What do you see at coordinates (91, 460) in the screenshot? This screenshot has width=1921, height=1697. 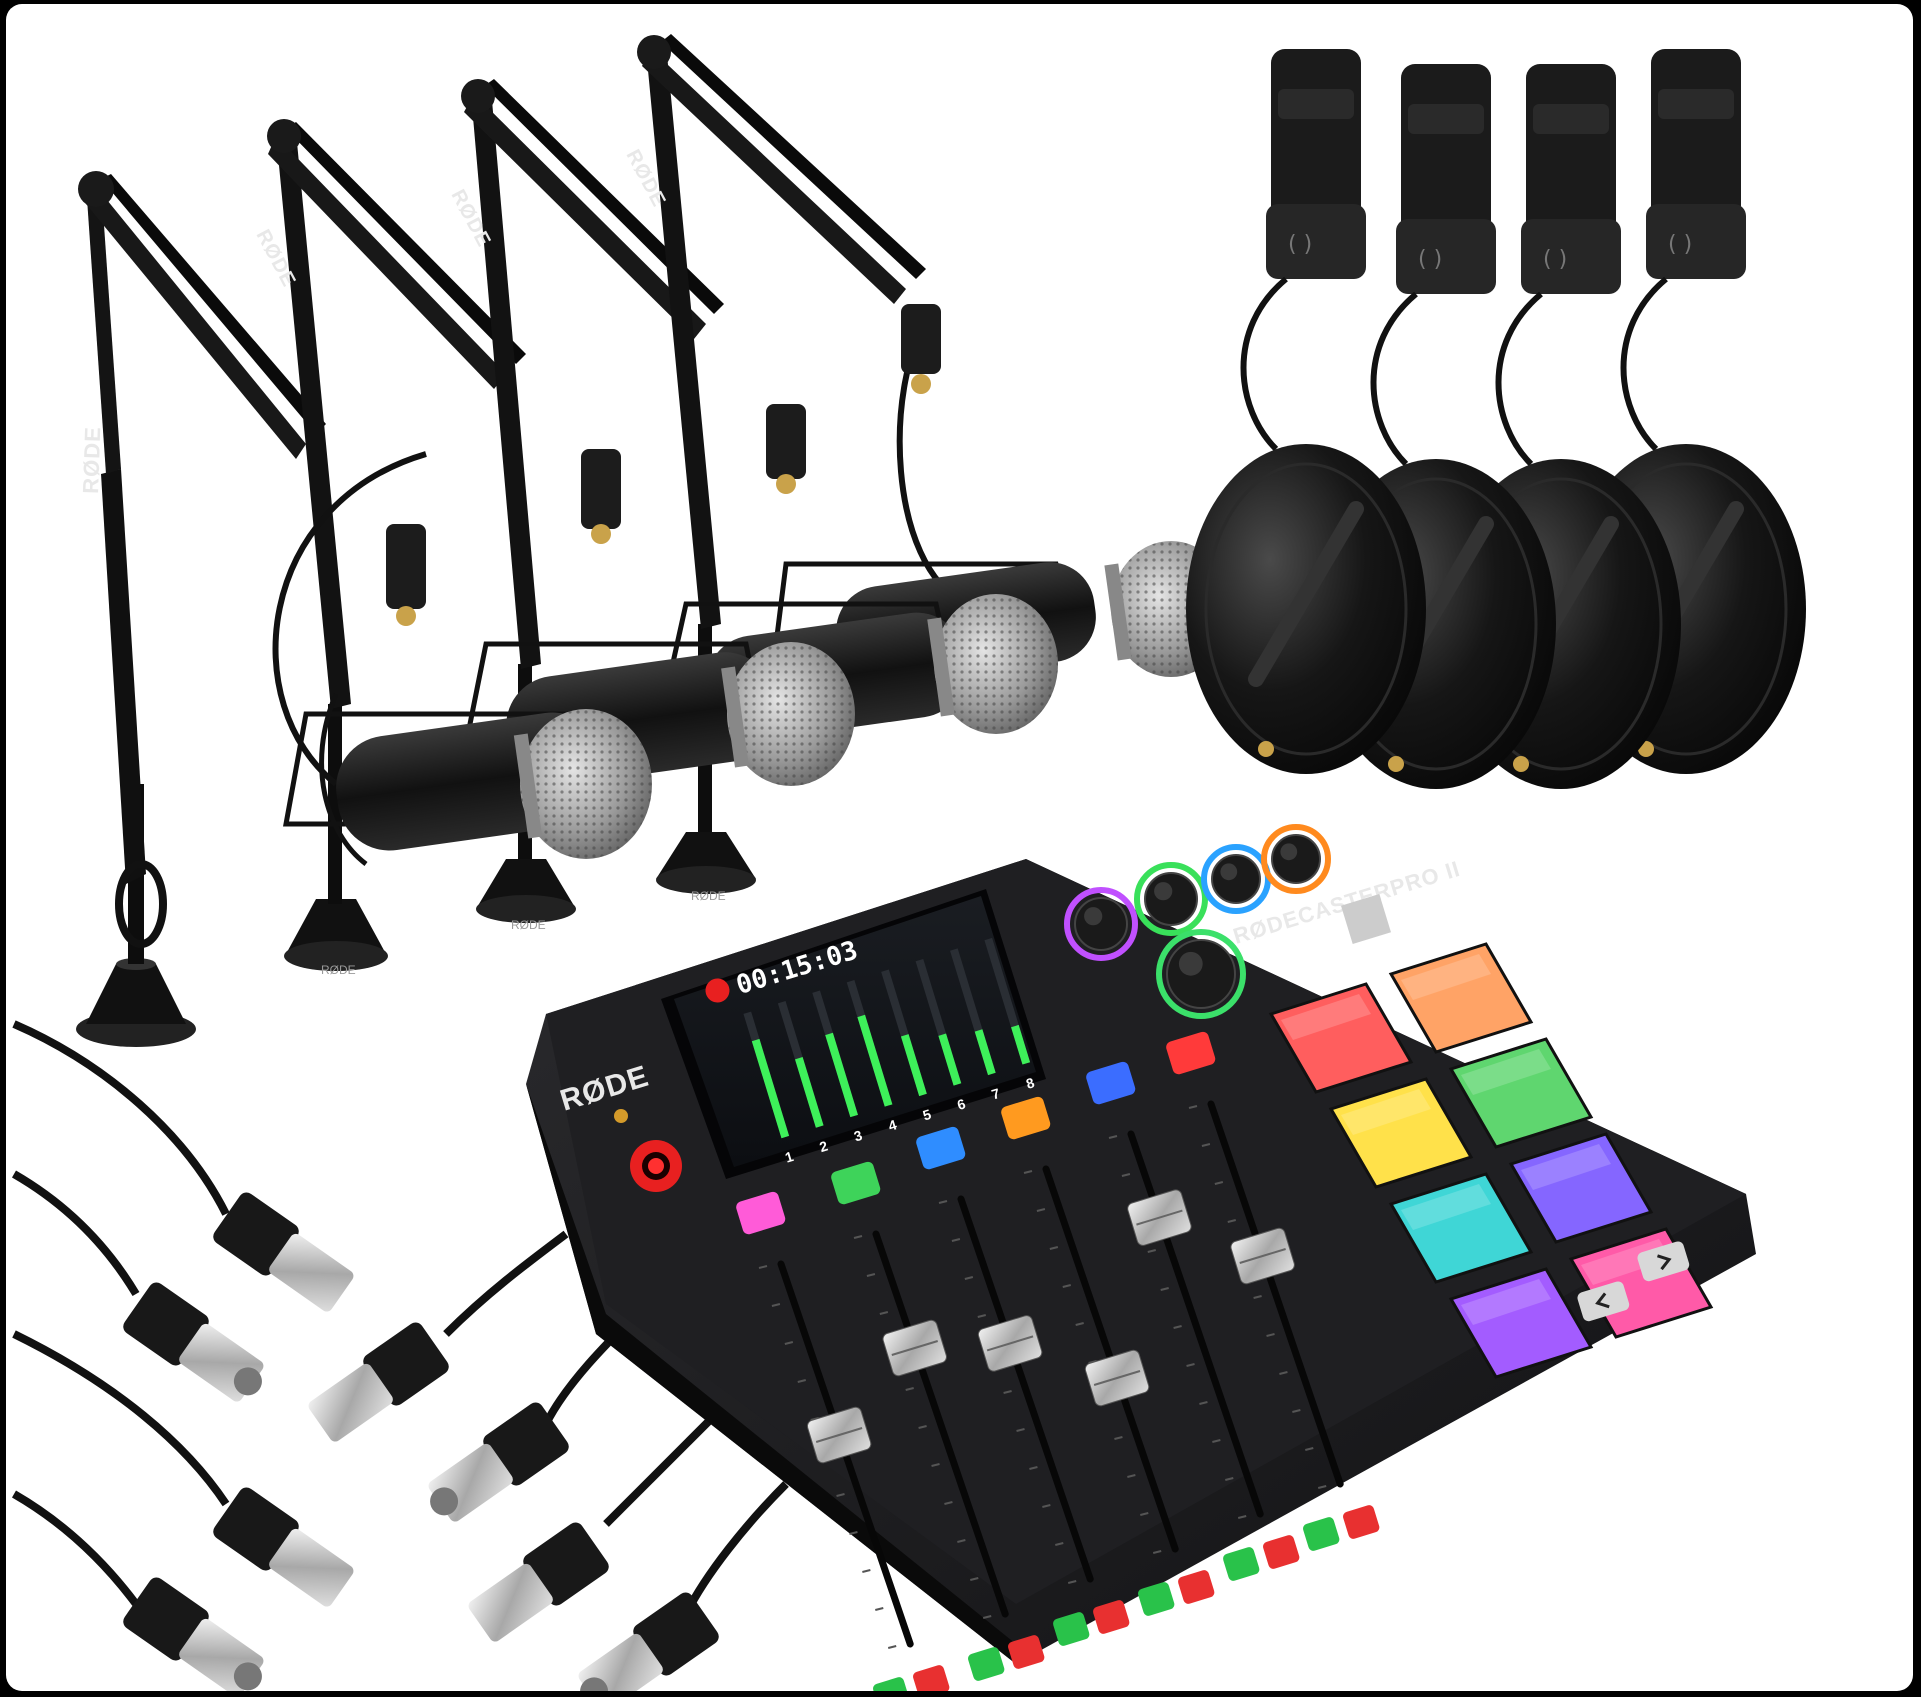 I see `arm-logo: RØDE` at bounding box center [91, 460].